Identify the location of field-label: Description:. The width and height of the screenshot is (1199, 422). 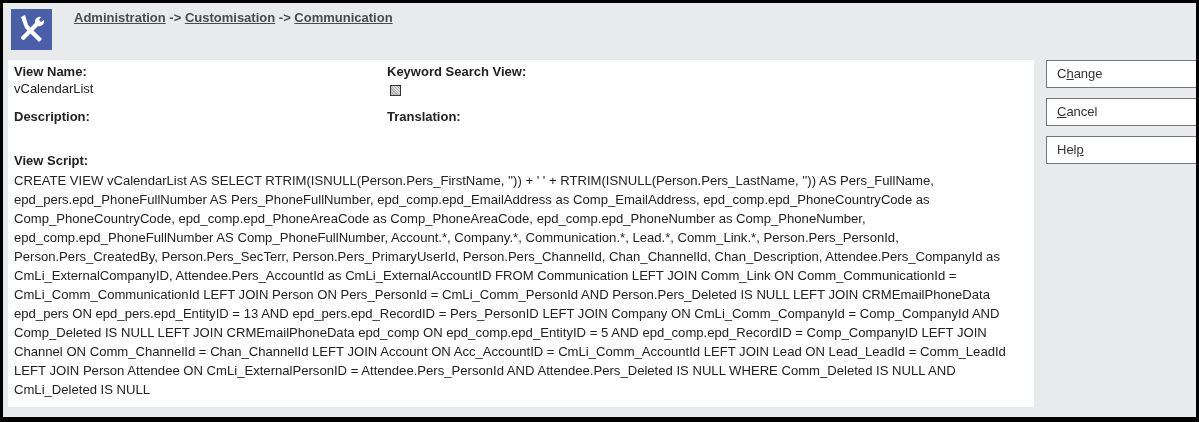
(52, 116).